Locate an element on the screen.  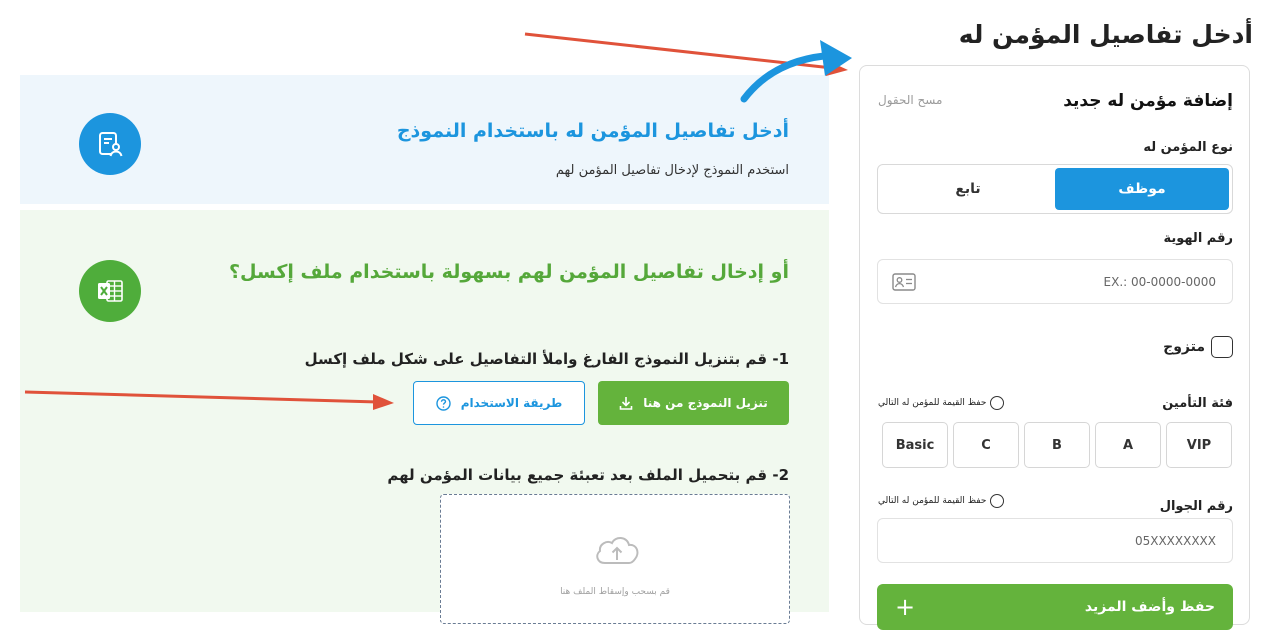
tier-c: C is located at coordinates (986, 445).